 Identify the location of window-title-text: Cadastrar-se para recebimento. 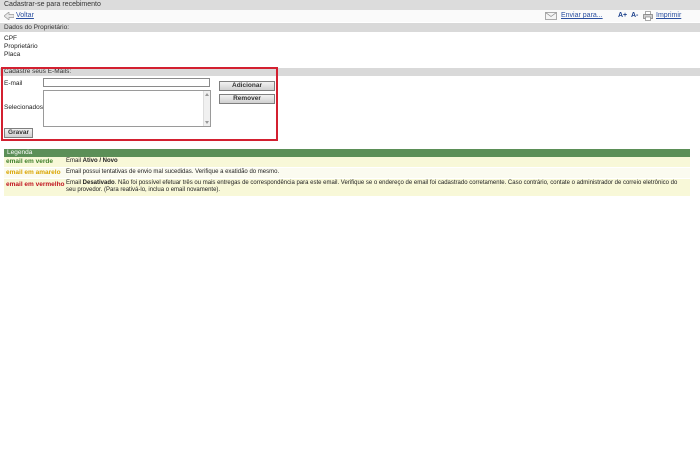
(52, 4).